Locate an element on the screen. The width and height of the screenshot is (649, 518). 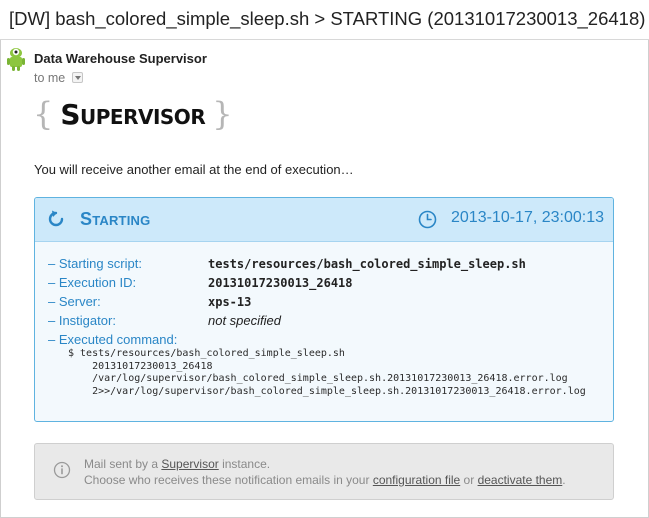
field-value-server: xps-13 is located at coordinates (230, 302).